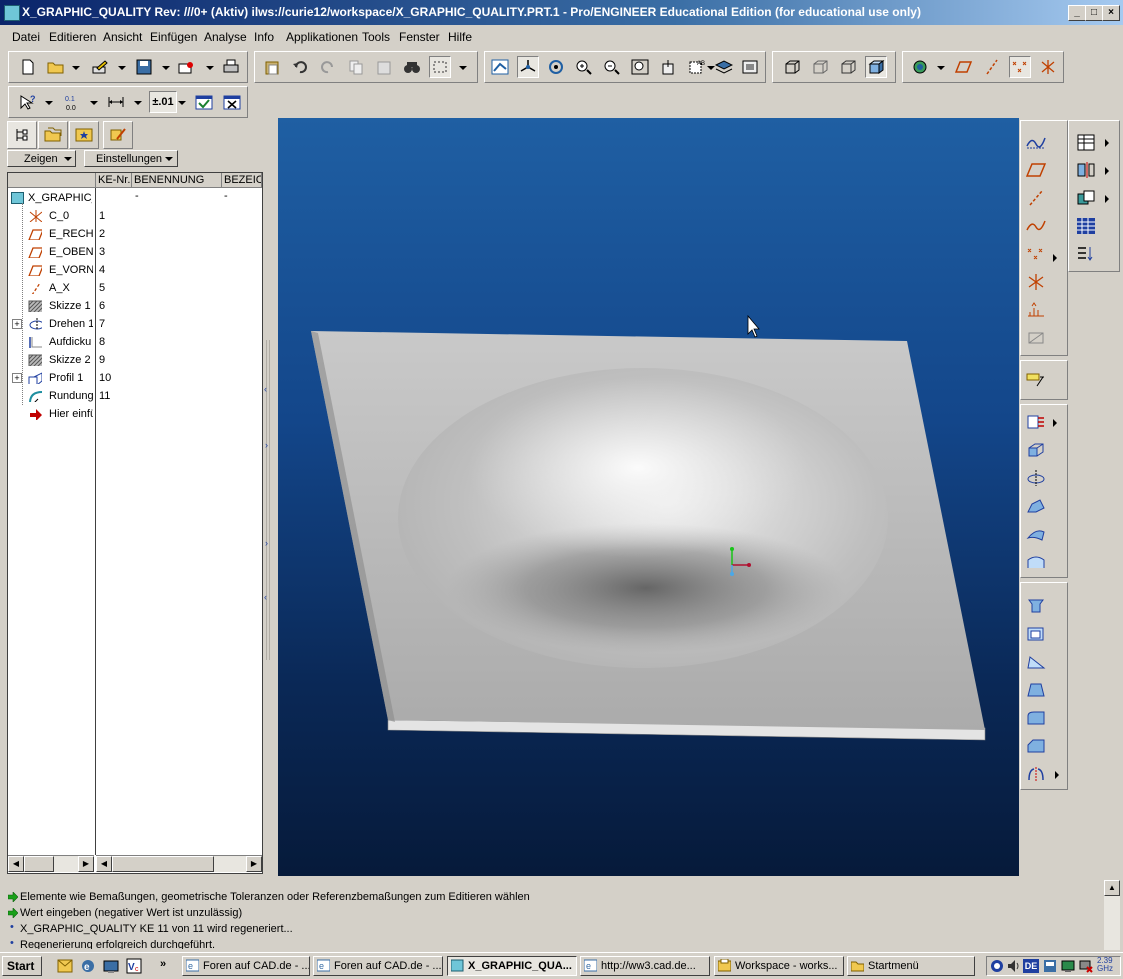 The height and width of the screenshot is (979, 1123). What do you see at coordinates (384, 67) in the screenshot?
I see `paste-special-icon` at bounding box center [384, 67].